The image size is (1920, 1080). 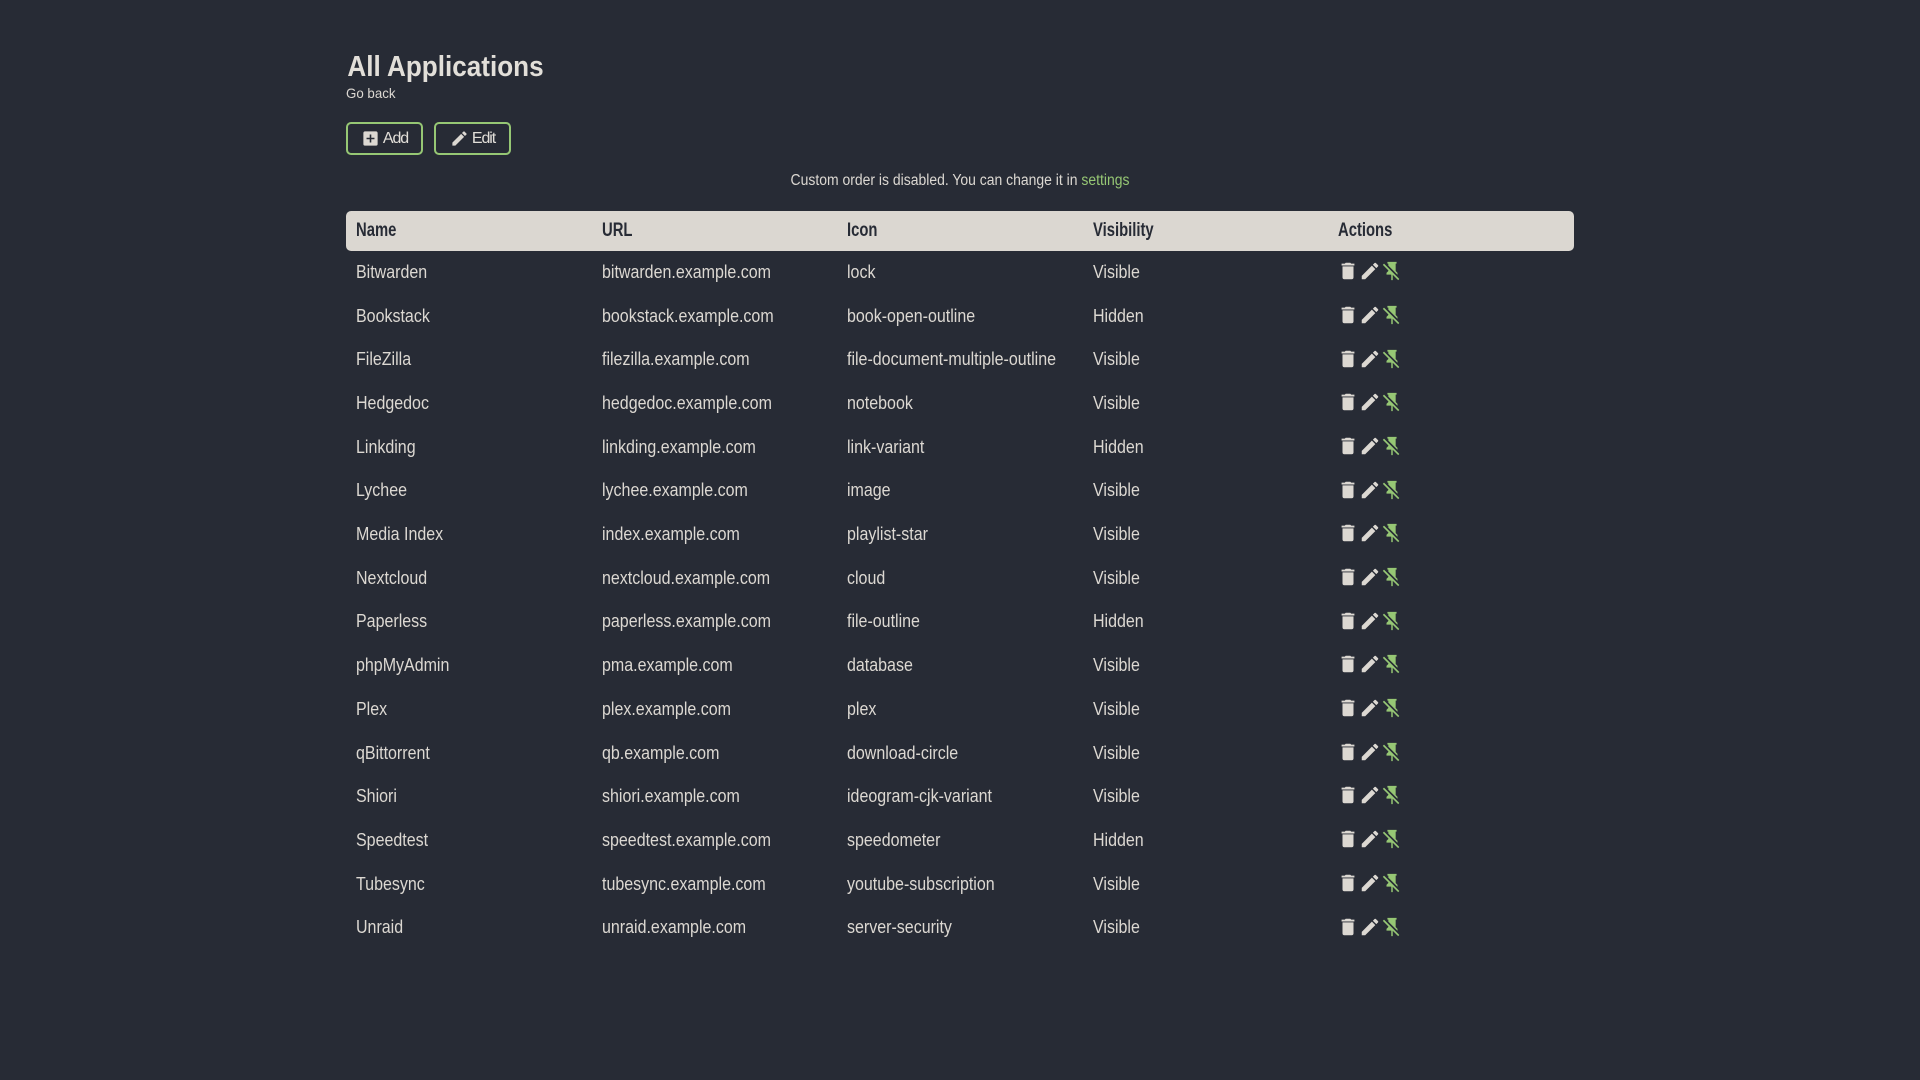 I want to click on cell-url: bitwarden.example.com, so click(x=715, y=273).